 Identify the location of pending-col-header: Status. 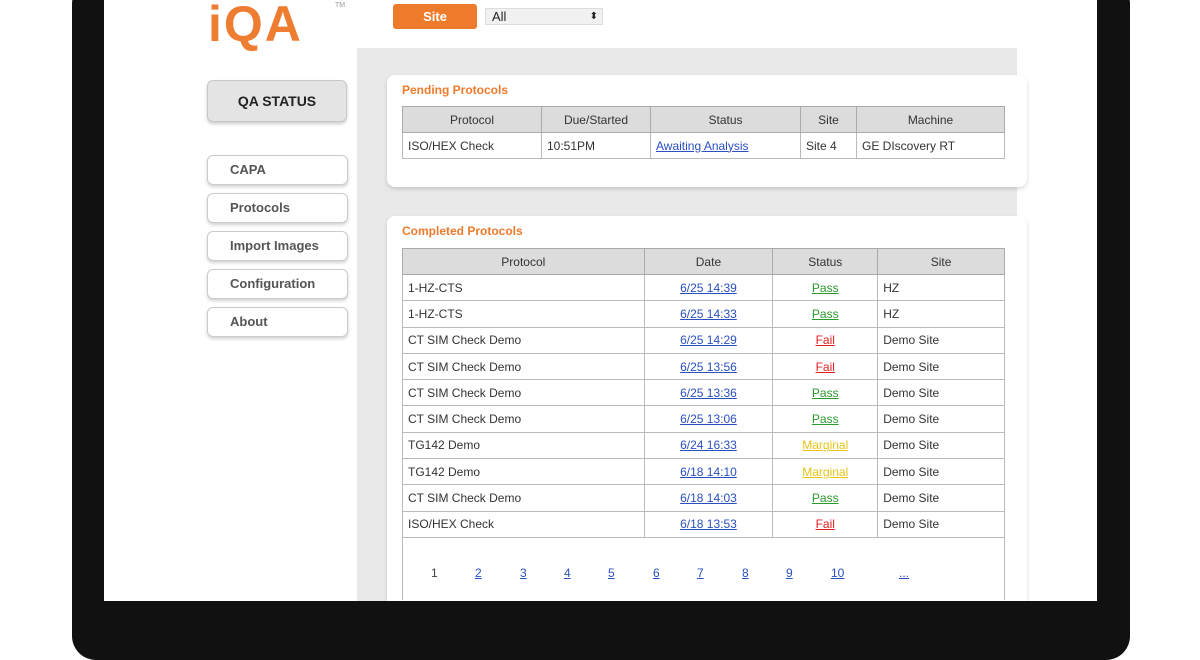
(725, 119).